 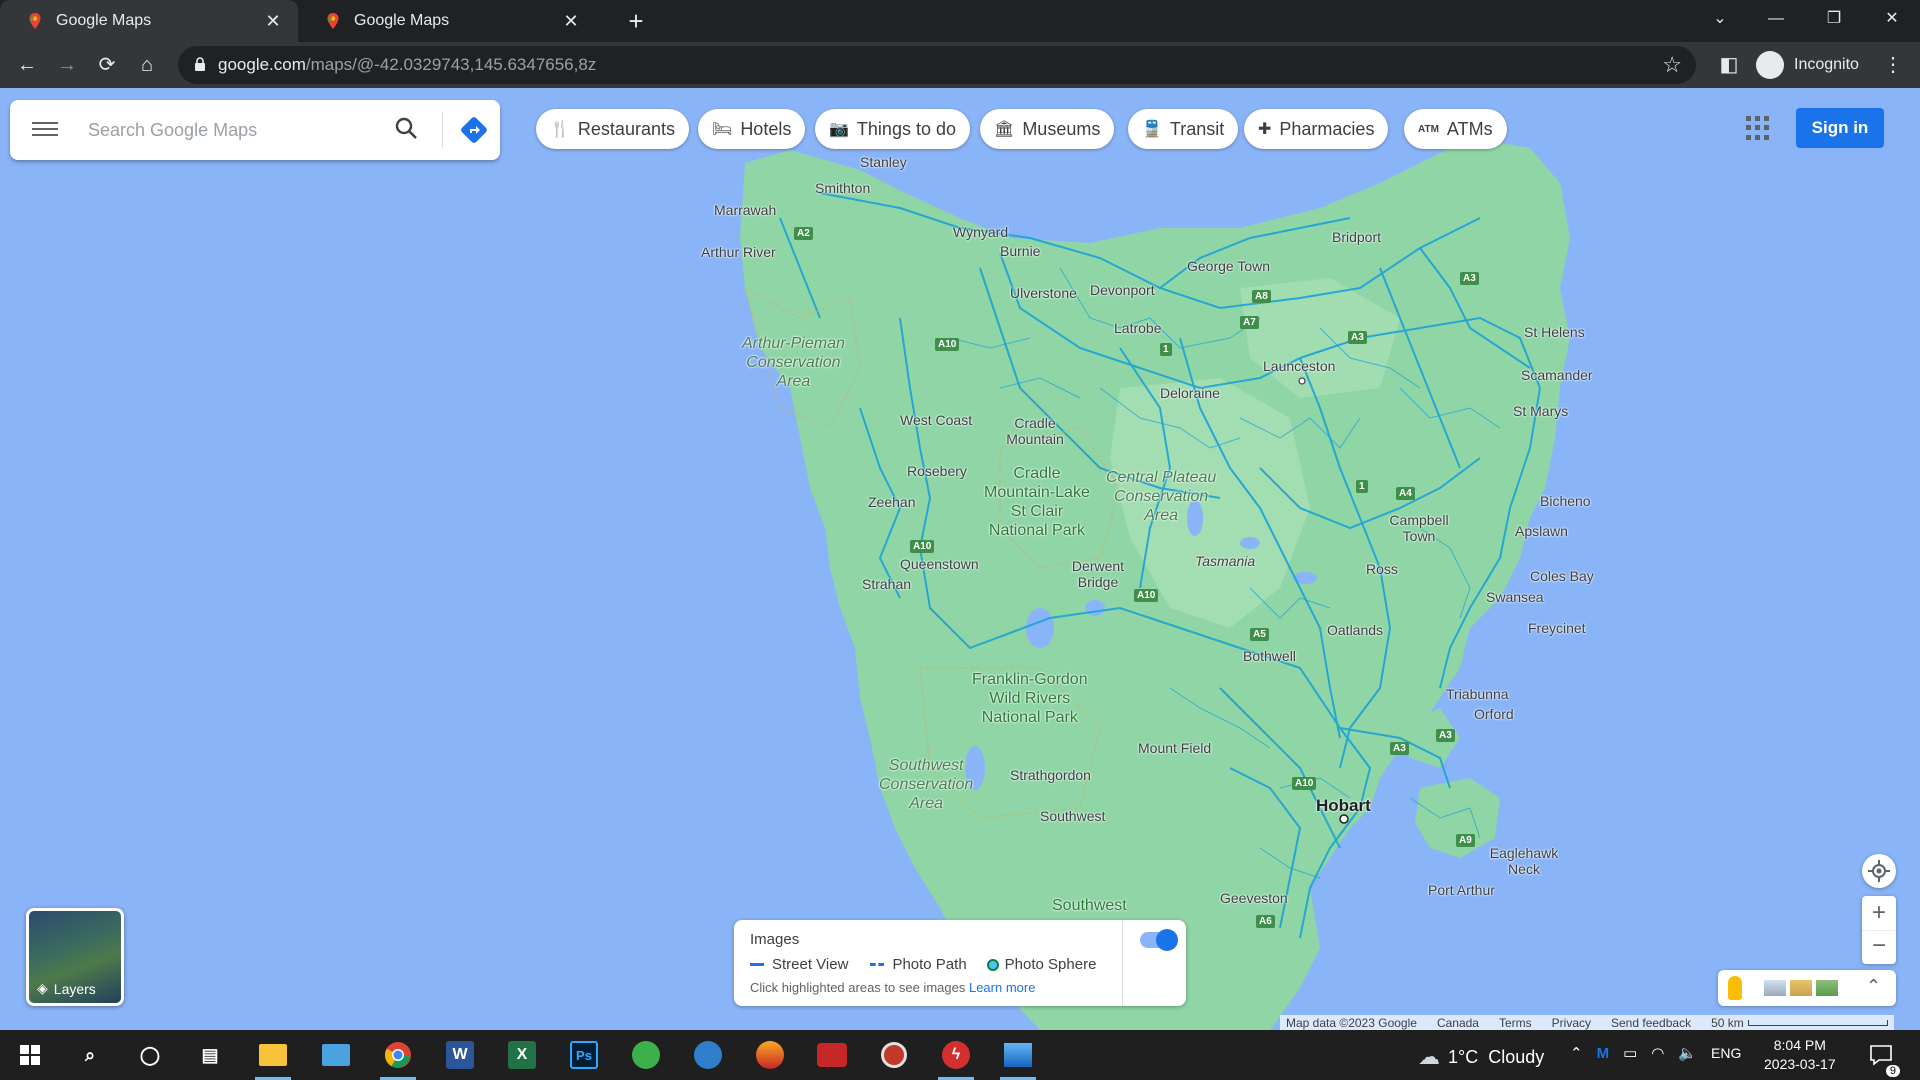 I want to click on media-player-icon, so click(x=894, y=1055).